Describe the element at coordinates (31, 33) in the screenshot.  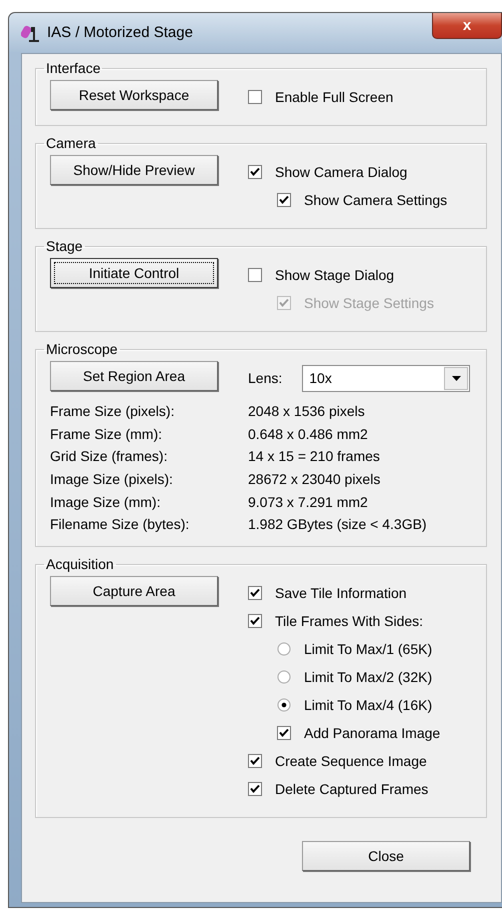
I see `app-icon` at that location.